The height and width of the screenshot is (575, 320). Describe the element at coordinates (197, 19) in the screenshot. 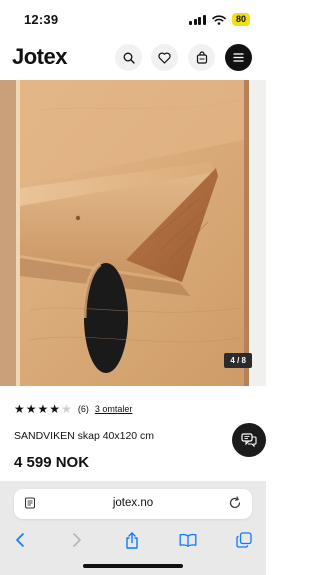

I see `cellular-signal-icon` at that location.